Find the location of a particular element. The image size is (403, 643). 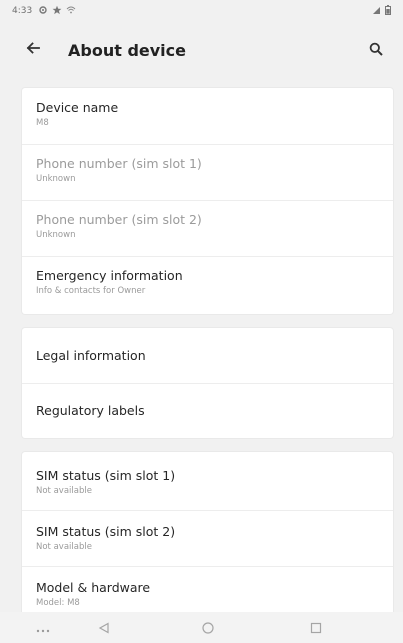

status-right is located at coordinates (382, 11).